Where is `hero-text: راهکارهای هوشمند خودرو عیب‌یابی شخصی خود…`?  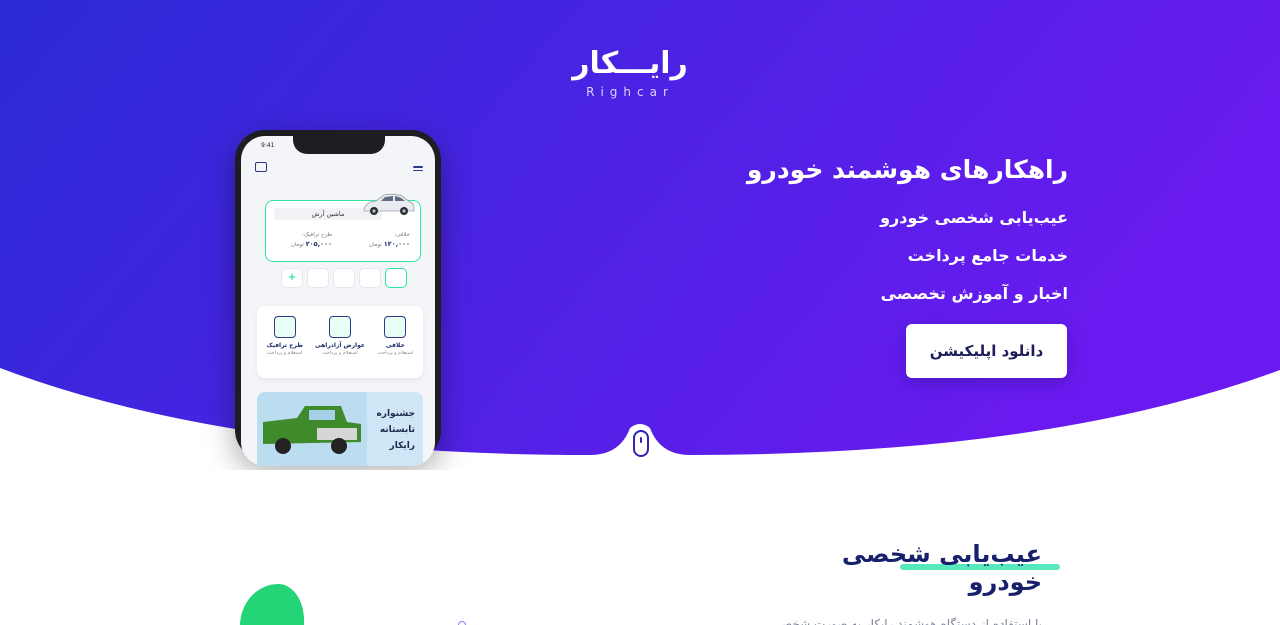 hero-text: راهکارهای هوشمند خودرو عیب‌یابی شخصی خود… is located at coordinates (858, 227).